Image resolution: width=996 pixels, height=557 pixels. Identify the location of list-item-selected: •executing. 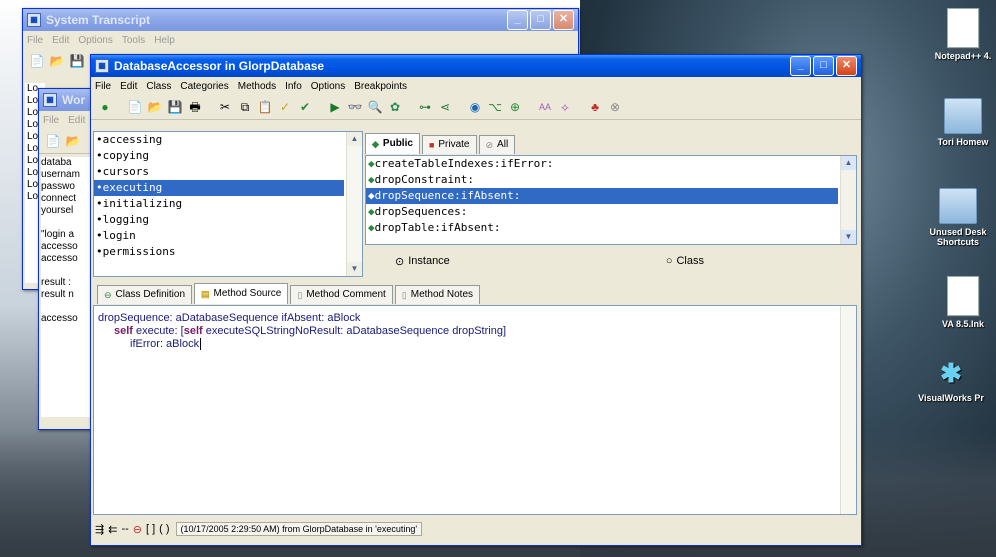
(219, 188).